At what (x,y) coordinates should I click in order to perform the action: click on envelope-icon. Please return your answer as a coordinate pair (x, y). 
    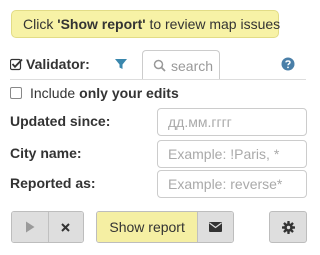
    Looking at the image, I should click on (216, 227).